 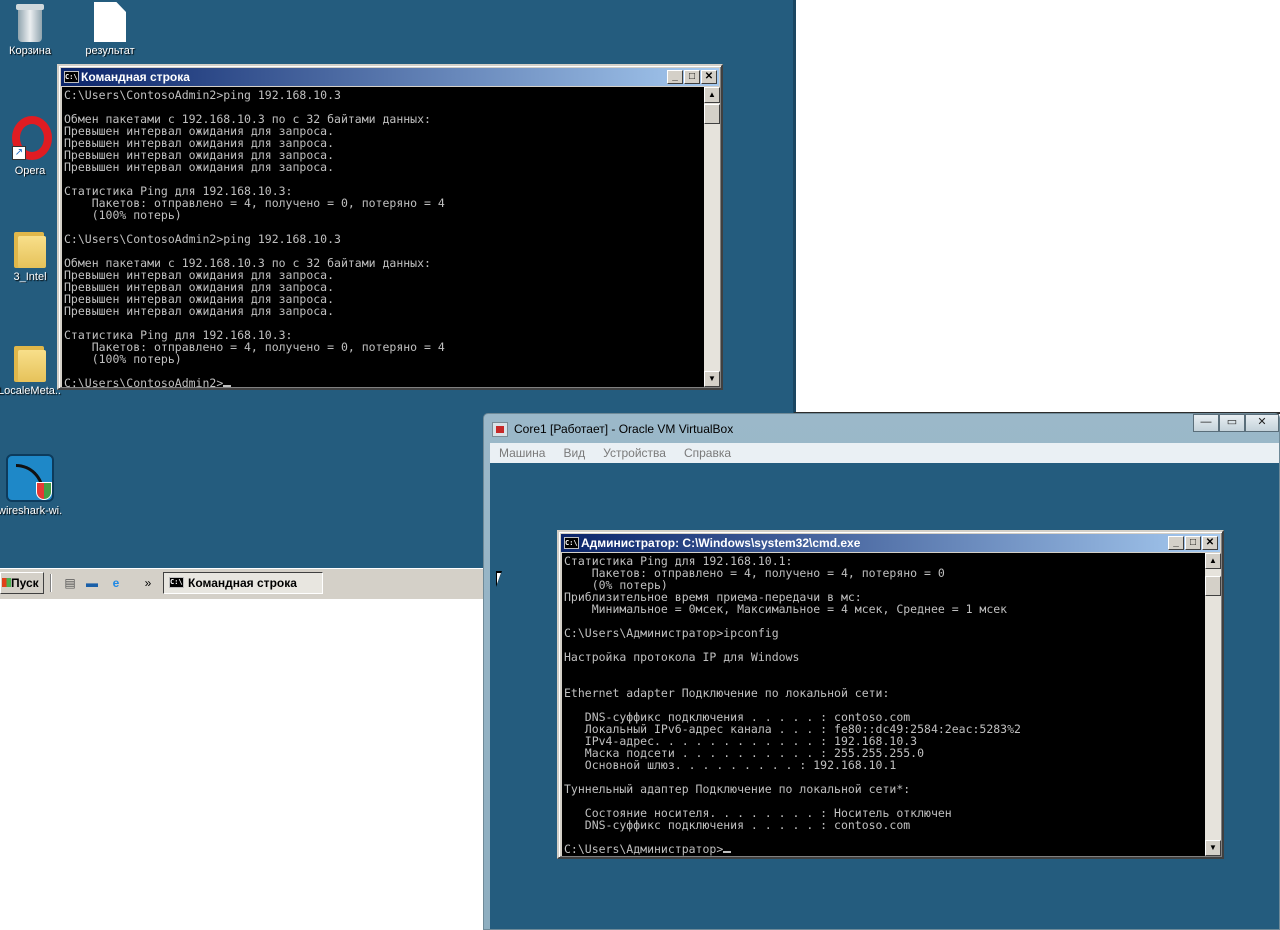 I want to click on console-line: C:\Users\ContosoAdmin2>, so click(x=384, y=382).